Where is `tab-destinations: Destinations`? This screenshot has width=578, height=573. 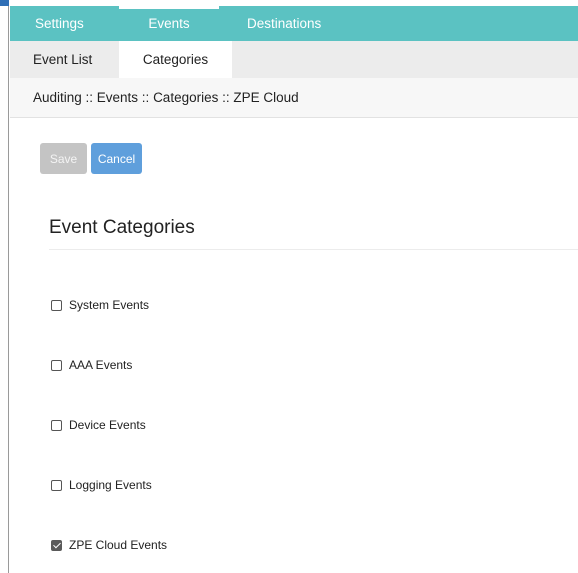 tab-destinations: Destinations is located at coordinates (270, 23).